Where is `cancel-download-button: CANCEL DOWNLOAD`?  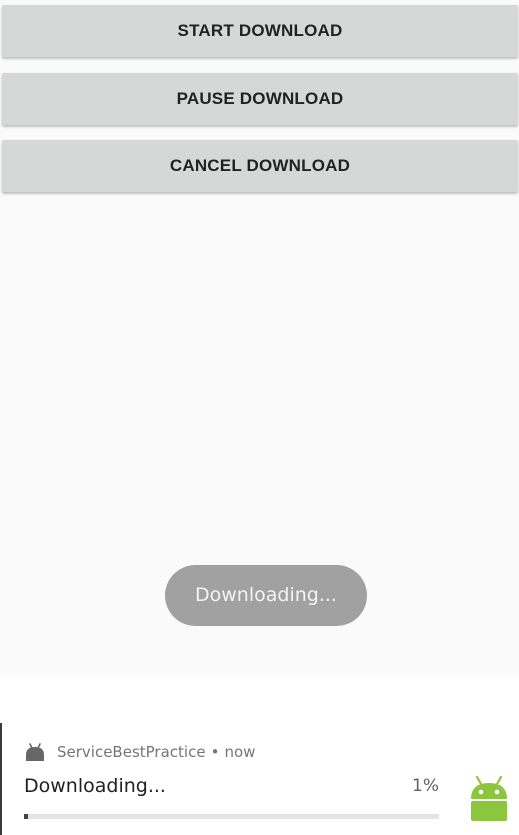
cancel-download-button: CANCEL DOWNLOAD is located at coordinates (260, 166).